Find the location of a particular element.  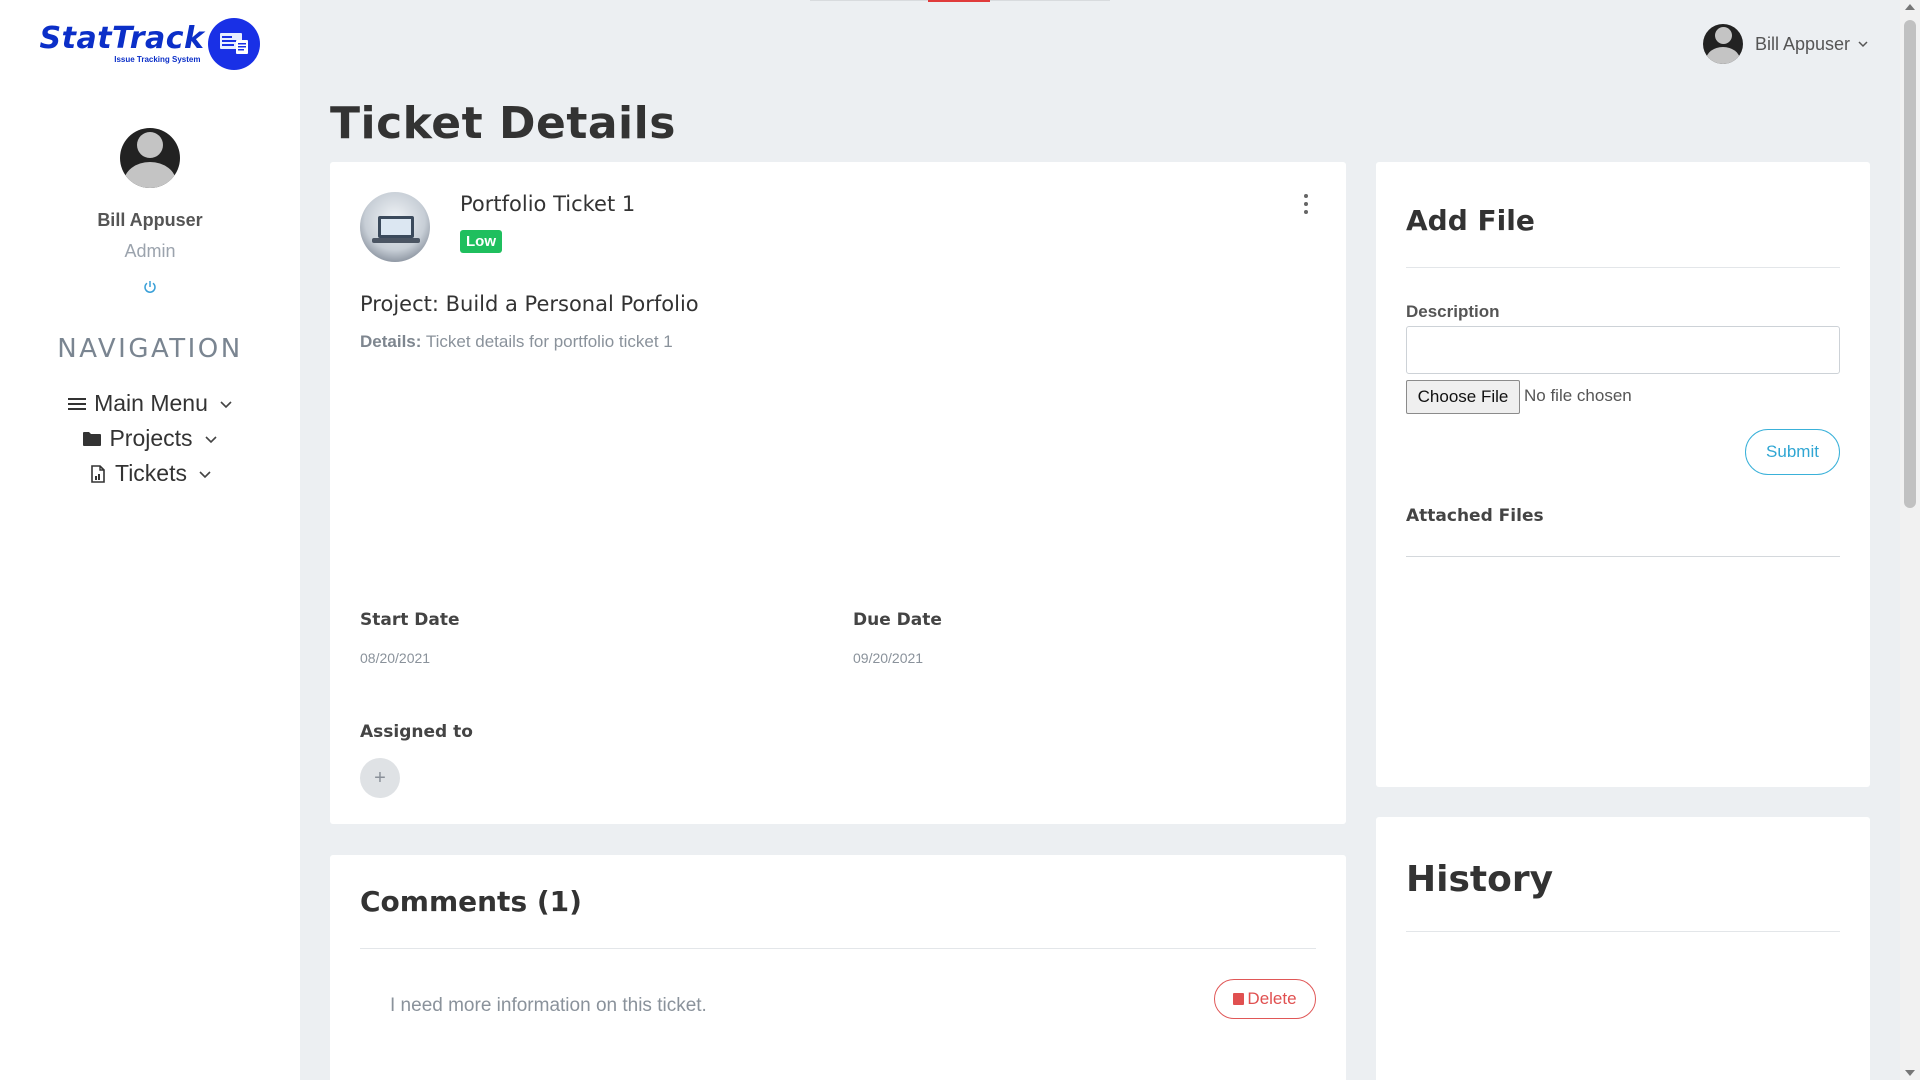

sidebar-user-role: Admin is located at coordinates (150, 251).